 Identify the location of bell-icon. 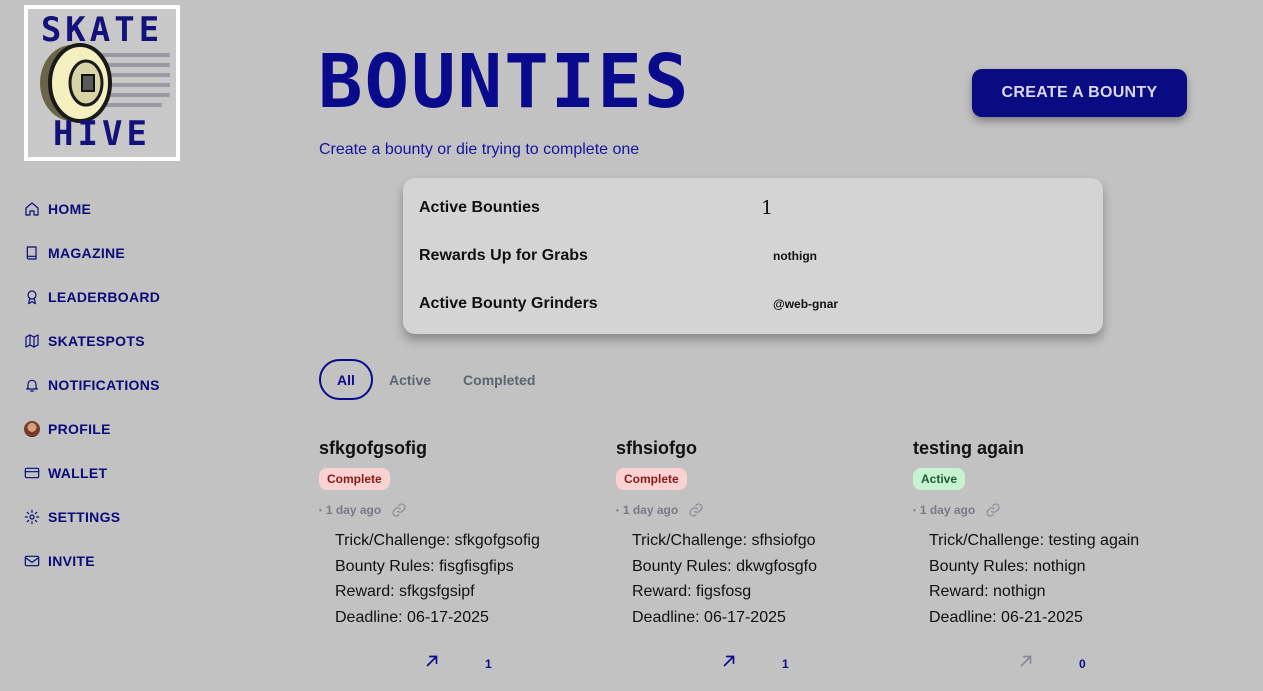
(32, 385).